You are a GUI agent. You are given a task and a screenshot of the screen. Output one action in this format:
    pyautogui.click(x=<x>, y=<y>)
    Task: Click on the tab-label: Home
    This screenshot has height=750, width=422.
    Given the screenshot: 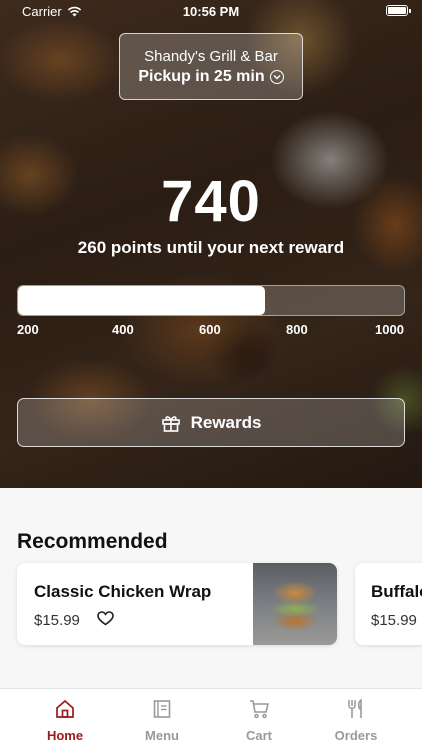 What is the action you would take?
    pyautogui.click(x=65, y=735)
    